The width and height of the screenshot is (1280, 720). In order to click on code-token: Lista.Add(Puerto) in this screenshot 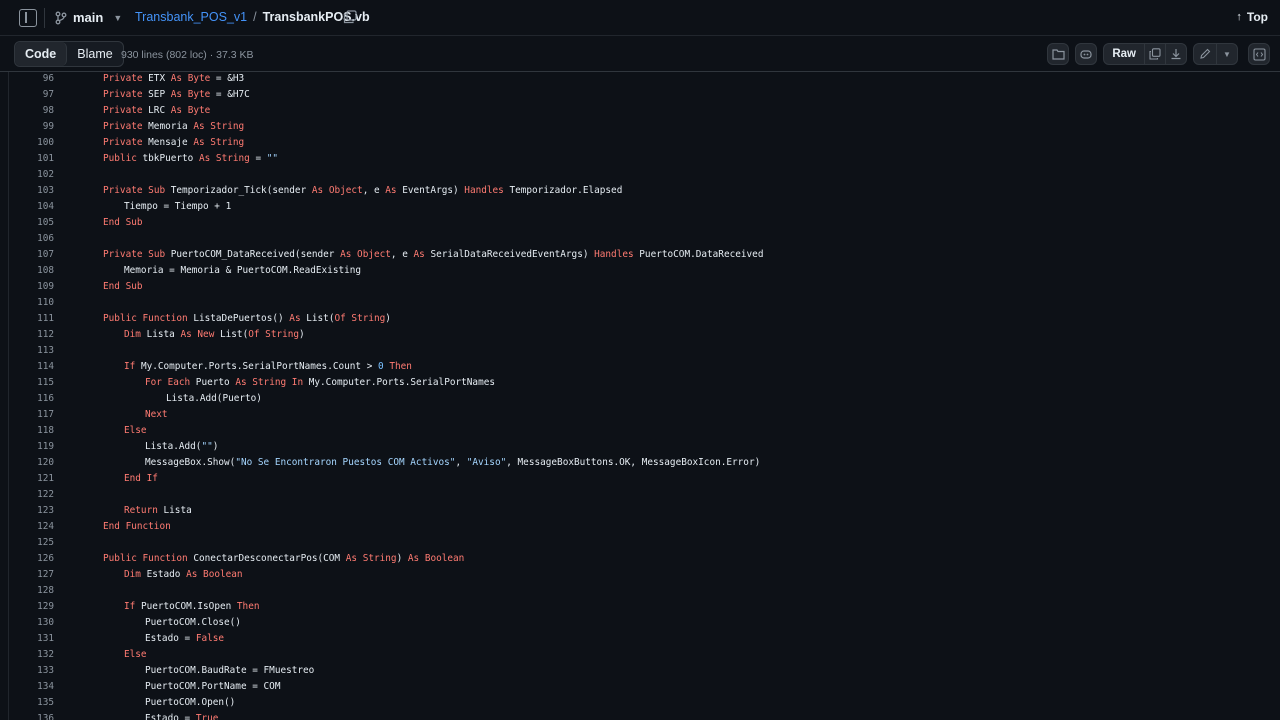, I will do `click(214, 398)`.